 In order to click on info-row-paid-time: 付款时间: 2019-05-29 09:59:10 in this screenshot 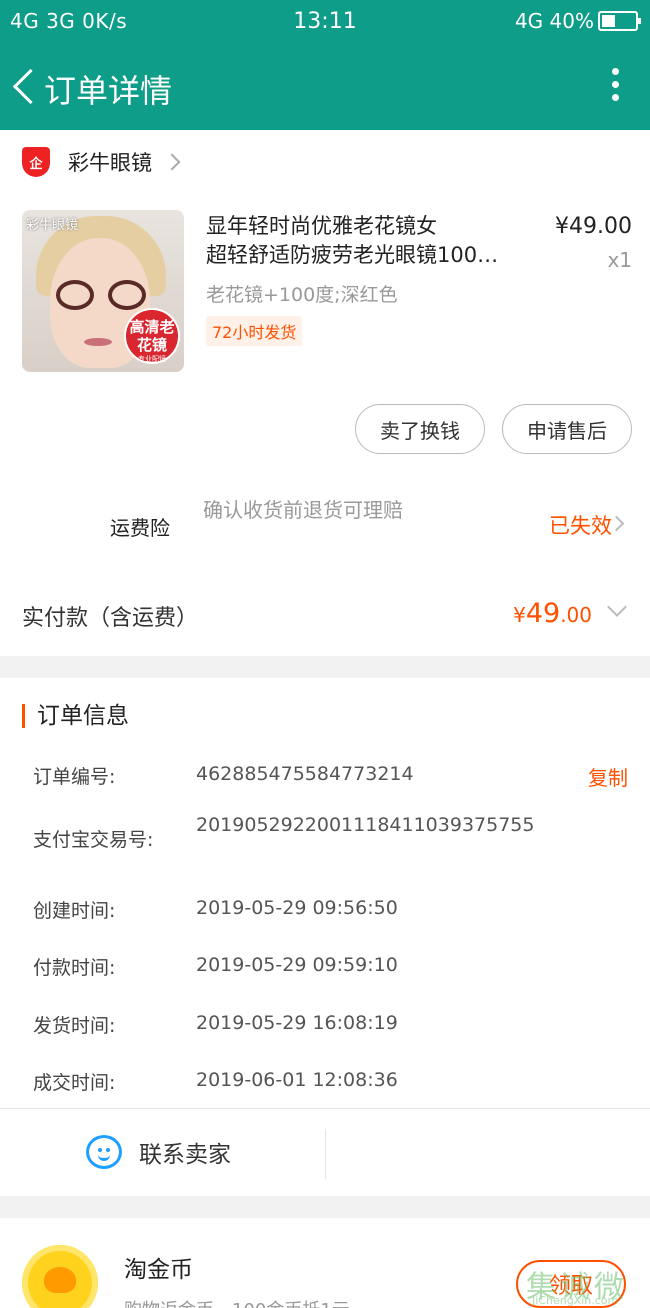, I will do `click(215, 966)`.